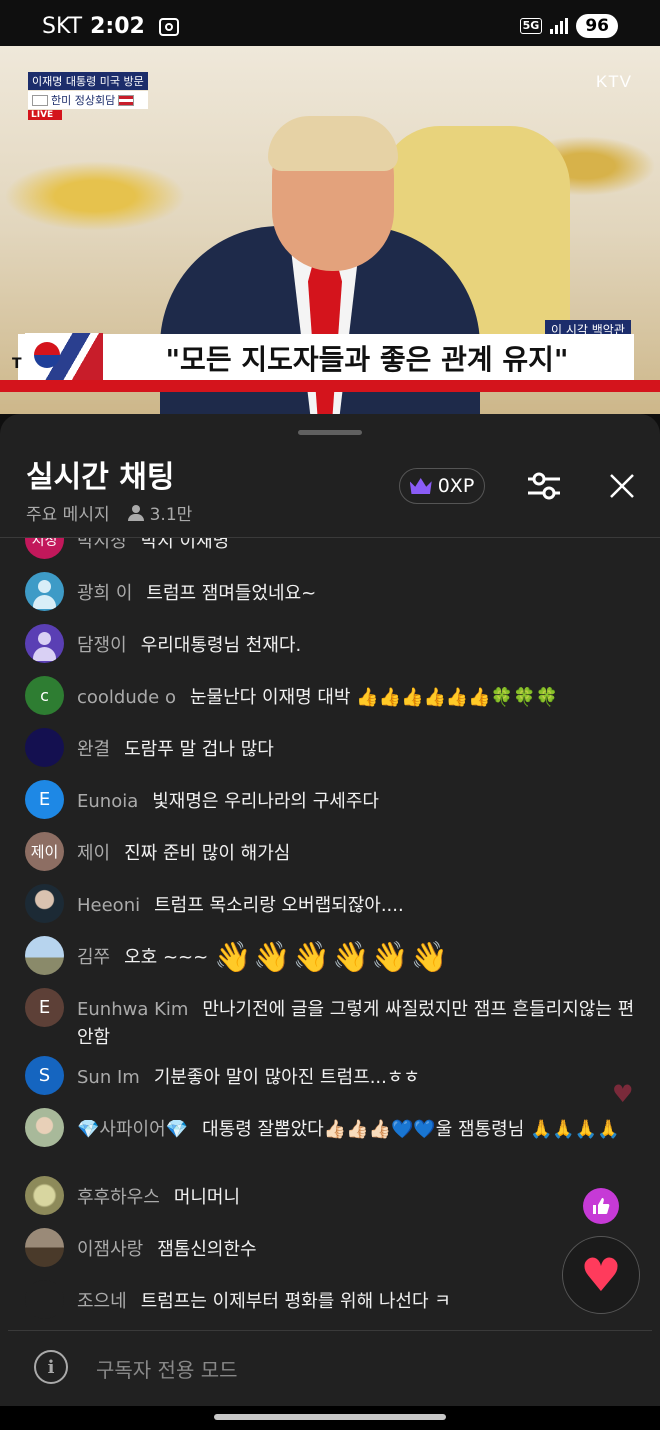 The image size is (660, 1430). What do you see at coordinates (118, 1197) in the screenshot?
I see `author-name: 후후하우스` at bounding box center [118, 1197].